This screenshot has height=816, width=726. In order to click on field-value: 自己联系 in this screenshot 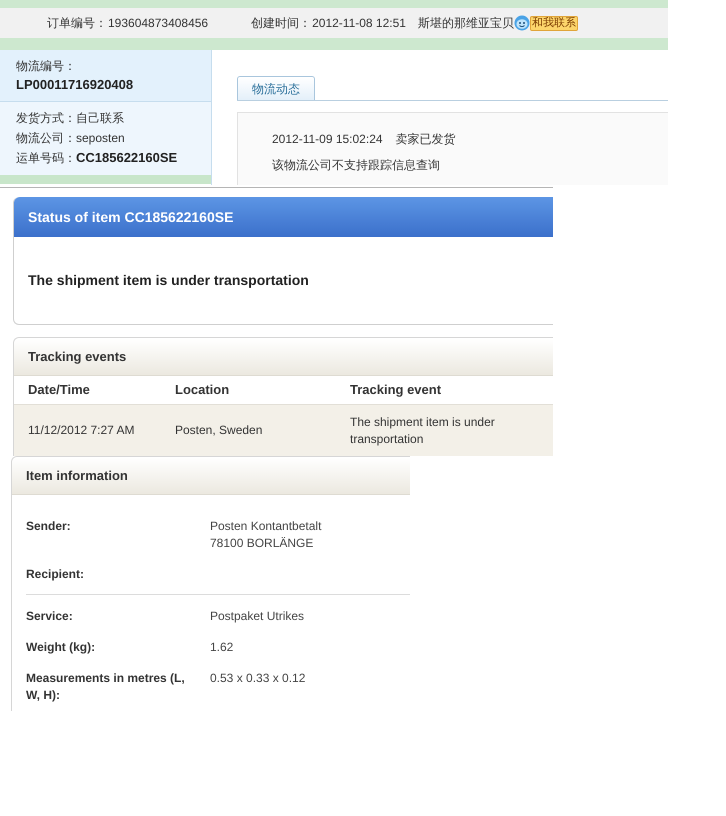, I will do `click(100, 118)`.